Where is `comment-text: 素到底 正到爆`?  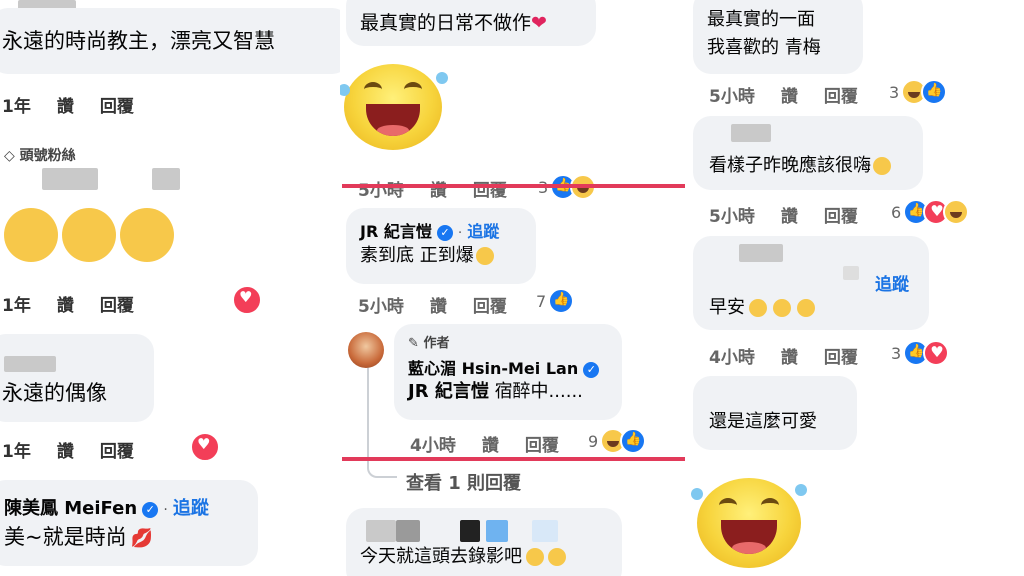 comment-text: 素到底 正到爆 is located at coordinates (441, 256).